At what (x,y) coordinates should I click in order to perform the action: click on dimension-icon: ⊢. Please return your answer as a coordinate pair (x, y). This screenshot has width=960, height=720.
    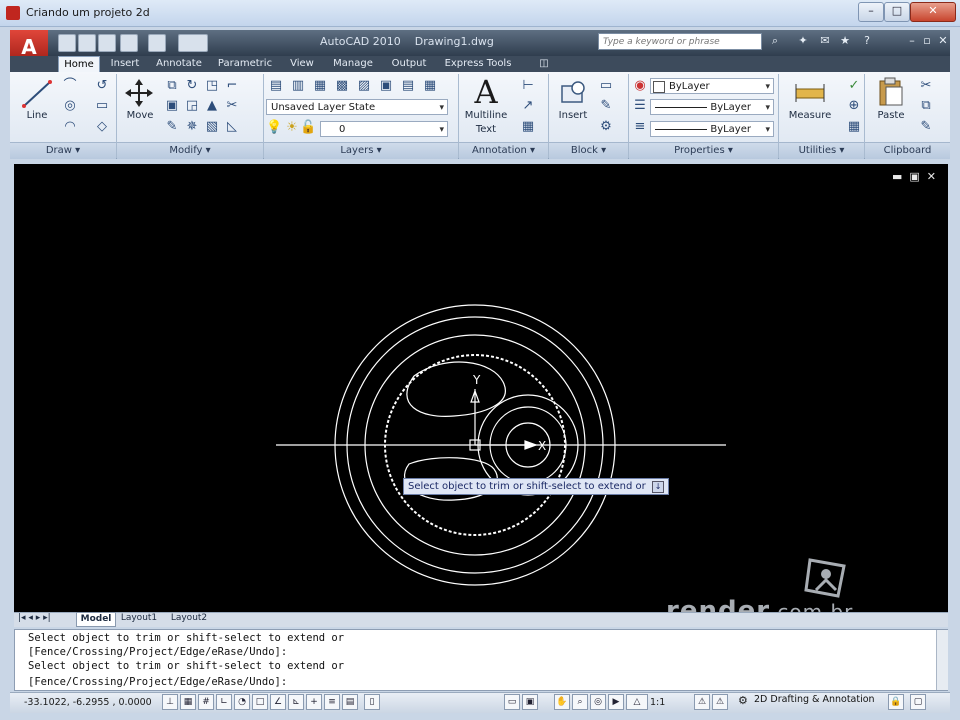
    Looking at the image, I should click on (528, 86).